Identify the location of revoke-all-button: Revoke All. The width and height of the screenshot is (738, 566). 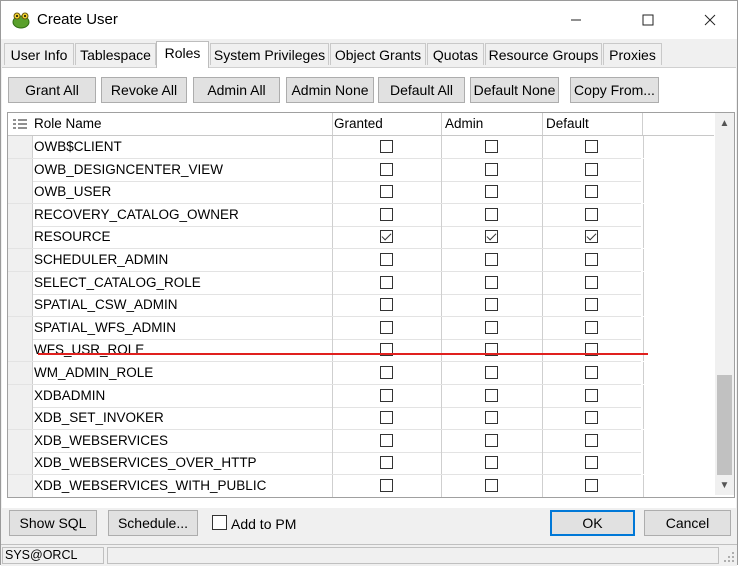
(144, 90).